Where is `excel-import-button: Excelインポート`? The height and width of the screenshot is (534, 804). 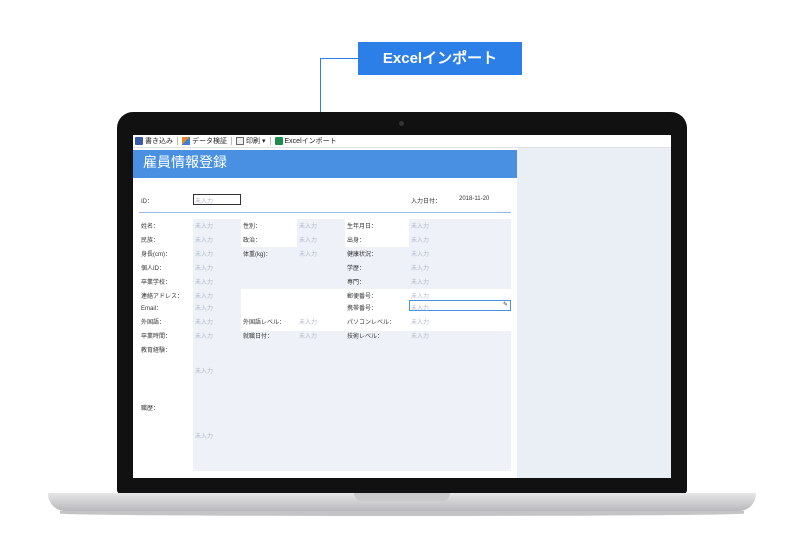
excel-import-button: Excelインポート is located at coordinates (305, 141).